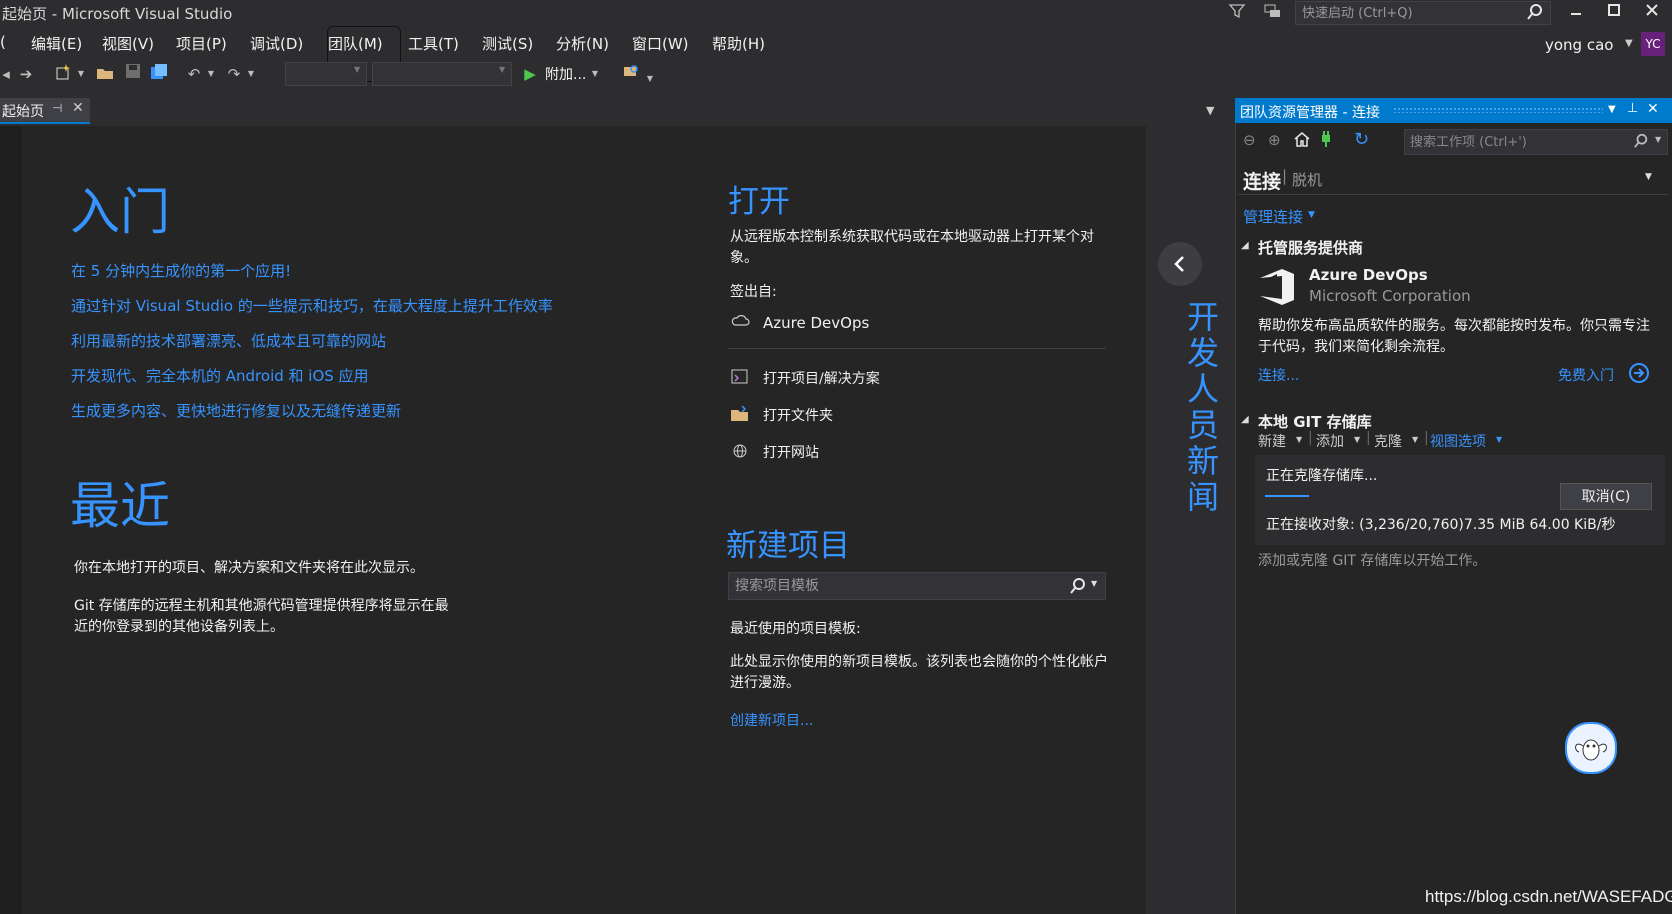 The image size is (1672, 914). I want to click on get-started-link: 生成更多内容、更快地进行修复以及无缝传递更新, so click(236, 410).